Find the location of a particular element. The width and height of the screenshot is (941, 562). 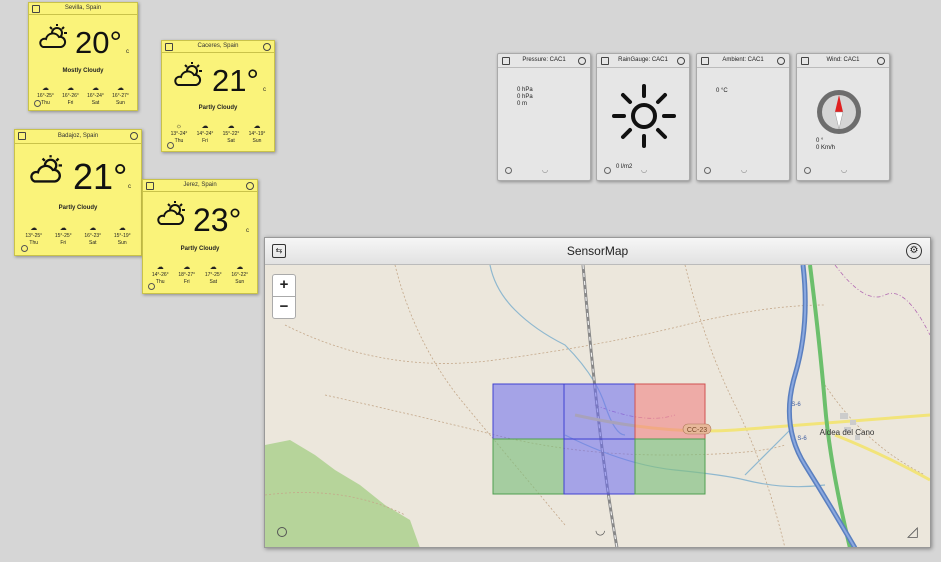

zoom-in-button: + is located at coordinates (284, 285).